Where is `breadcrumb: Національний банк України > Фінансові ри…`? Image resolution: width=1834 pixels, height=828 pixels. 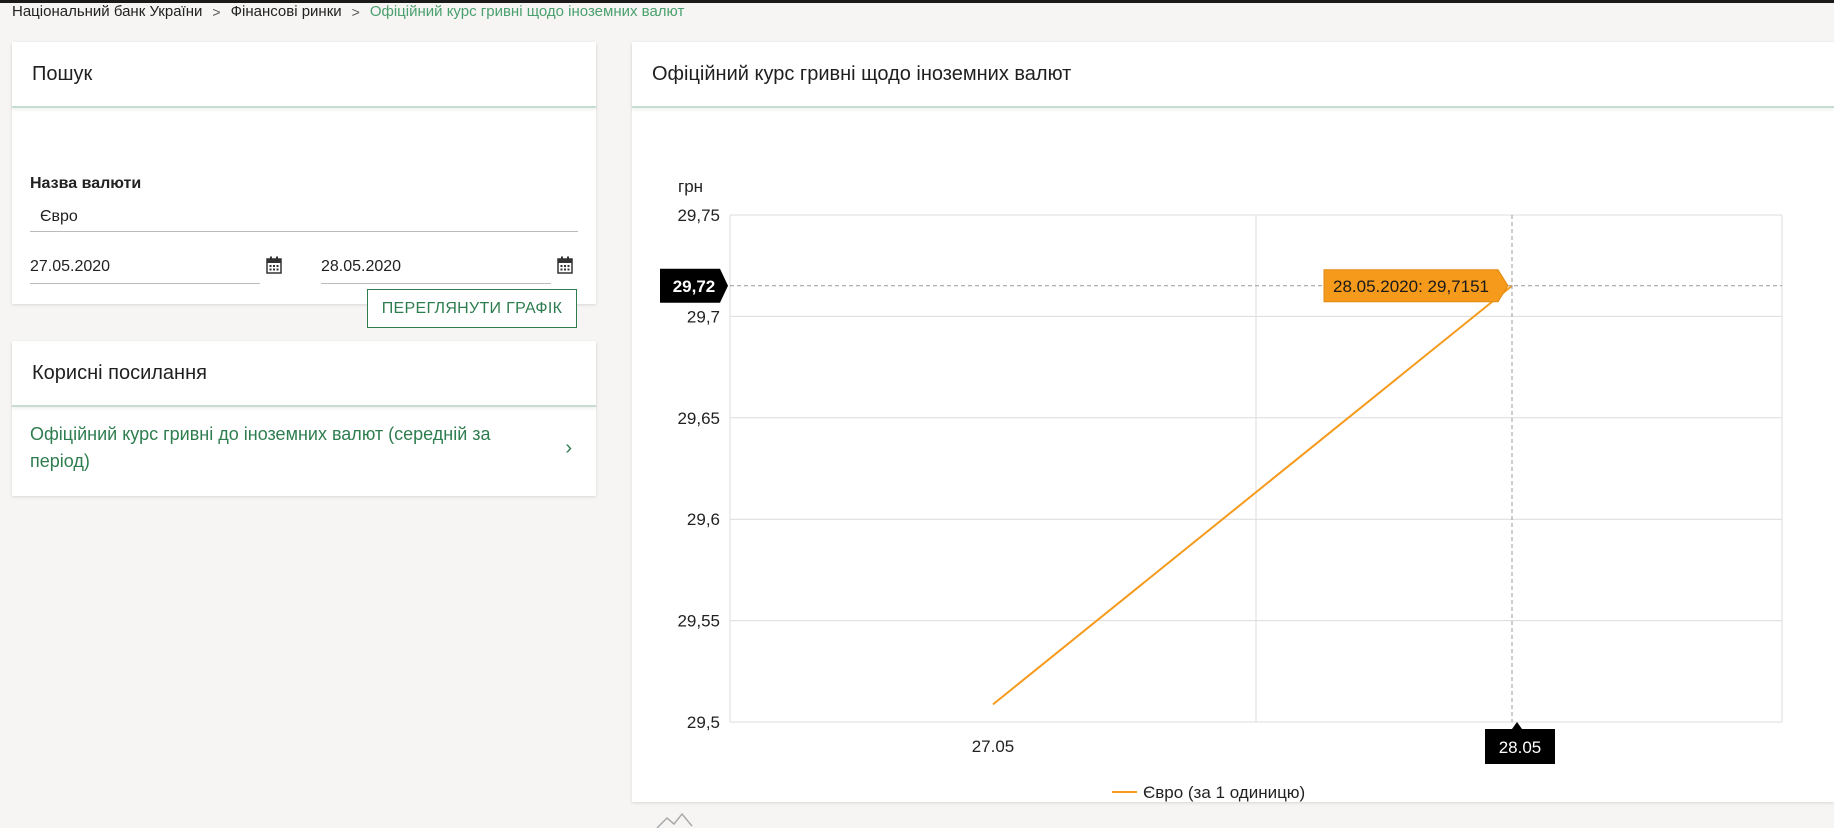
breadcrumb: Національний банк України > Фінансові ри… is located at coordinates (348, 12).